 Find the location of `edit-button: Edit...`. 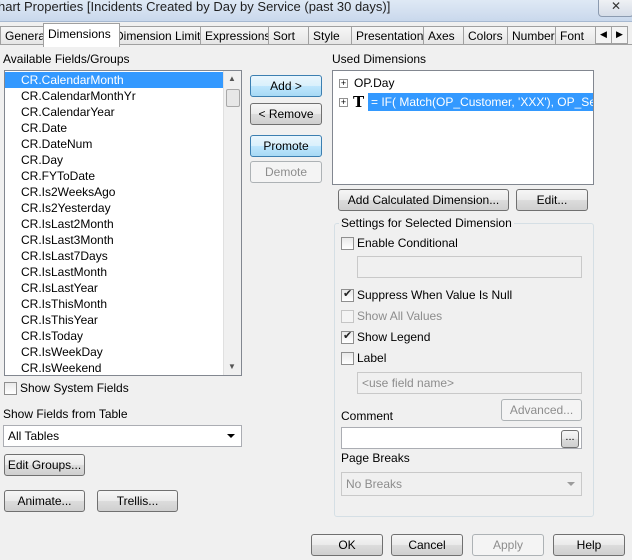

edit-button: Edit... is located at coordinates (552, 200).